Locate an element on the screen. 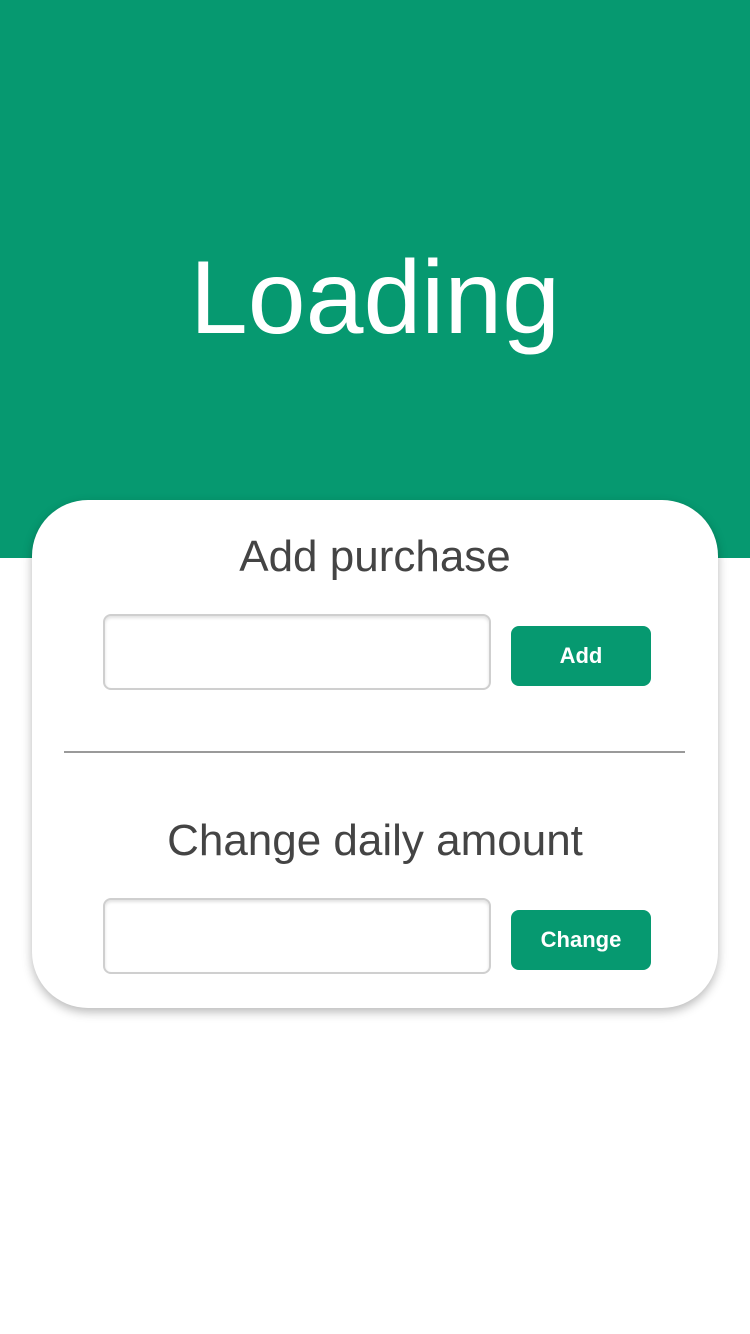 This screenshot has height=1334, width=750. change-button: Change is located at coordinates (581, 940).